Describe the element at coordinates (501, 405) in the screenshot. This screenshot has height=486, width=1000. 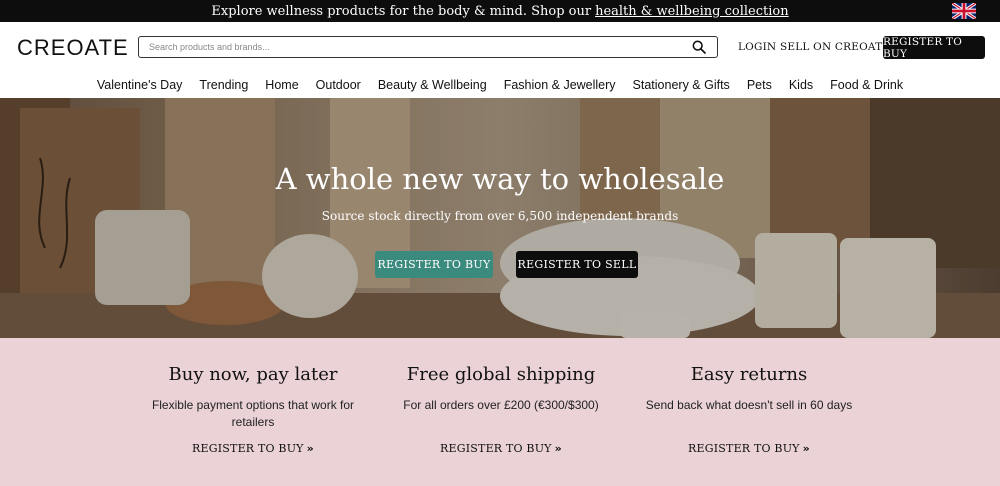
I see `benefit-text: For all orders over £200 (€300/$300)` at that location.